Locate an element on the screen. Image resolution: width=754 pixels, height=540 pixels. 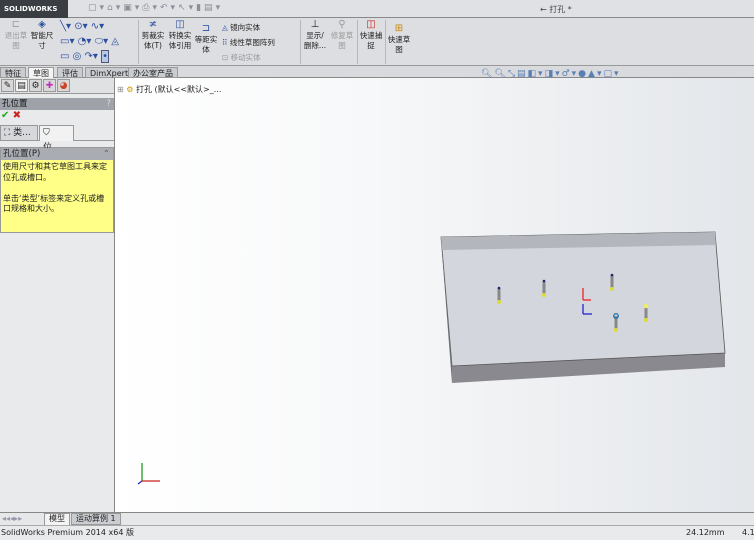
dimxpert-tab: ✚ is located at coordinates (49, 85).